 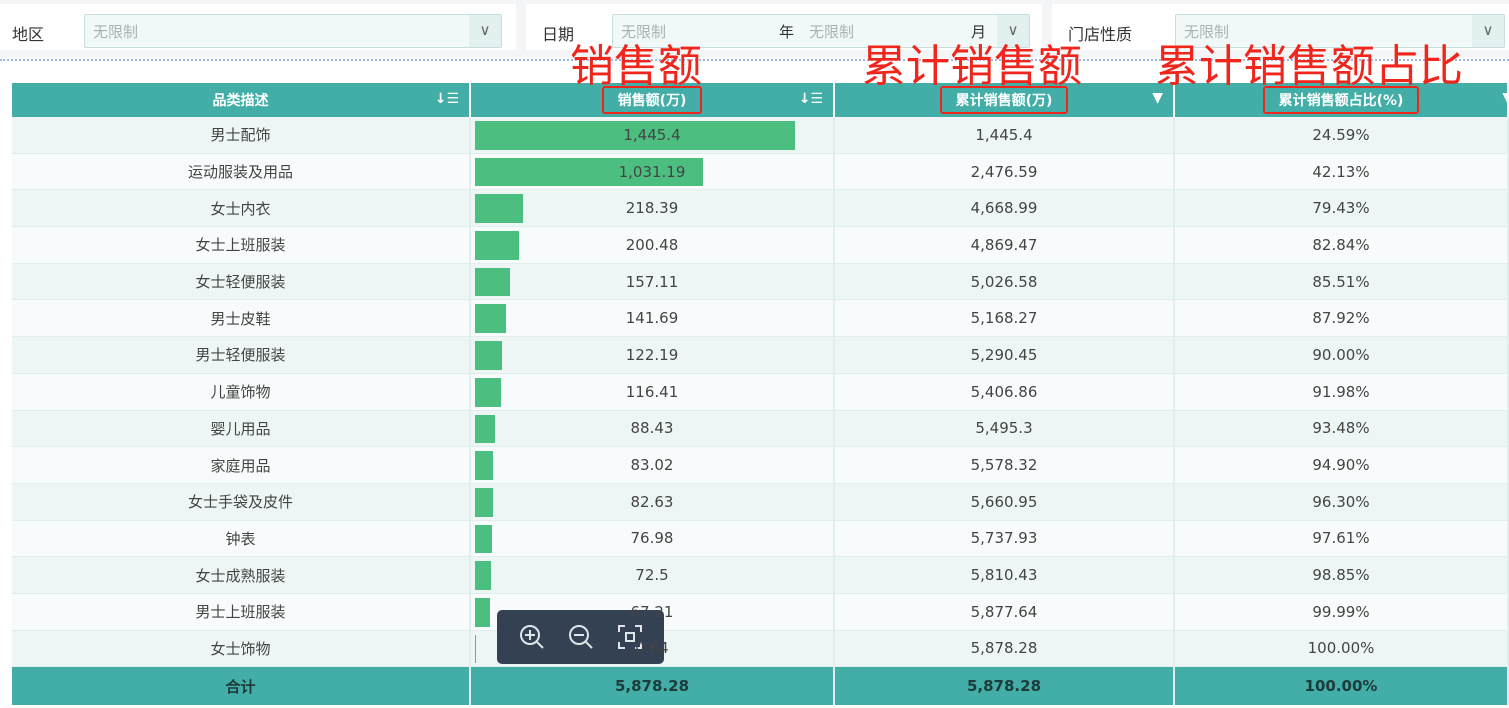 I want to click on cumulative-cell: 1,445.4, so click(x=1005, y=135).